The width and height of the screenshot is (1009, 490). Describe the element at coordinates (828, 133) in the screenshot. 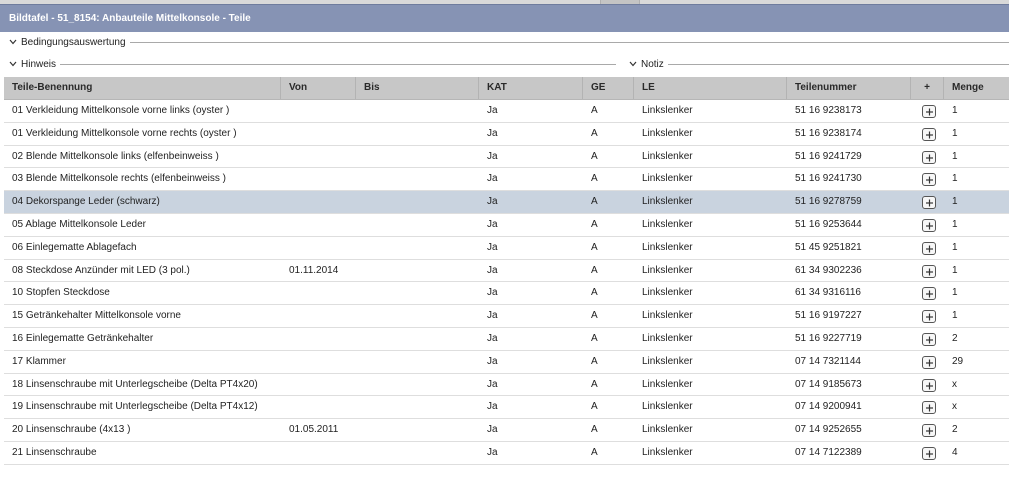

I see `cell-teilenummer: 51 16 9238174` at that location.